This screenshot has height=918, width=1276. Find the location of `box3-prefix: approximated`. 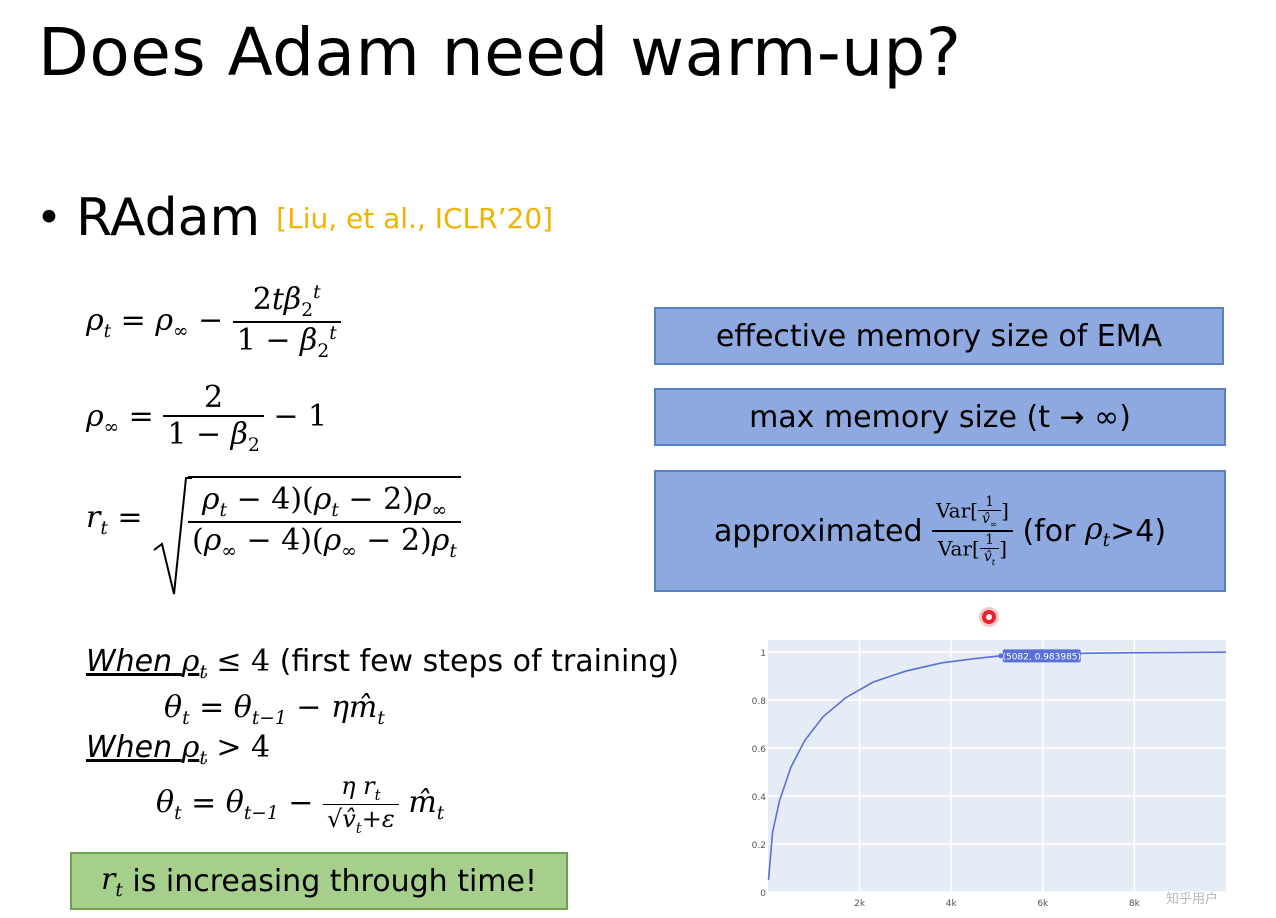

box3-prefix: approximated is located at coordinates (818, 531).